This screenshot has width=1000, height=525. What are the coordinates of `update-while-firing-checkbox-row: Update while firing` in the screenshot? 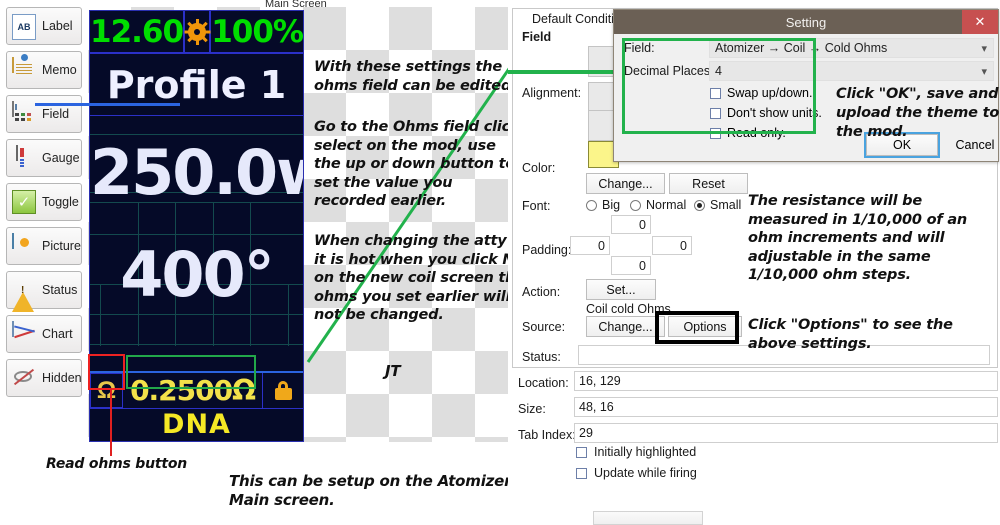 It's located at (636, 473).